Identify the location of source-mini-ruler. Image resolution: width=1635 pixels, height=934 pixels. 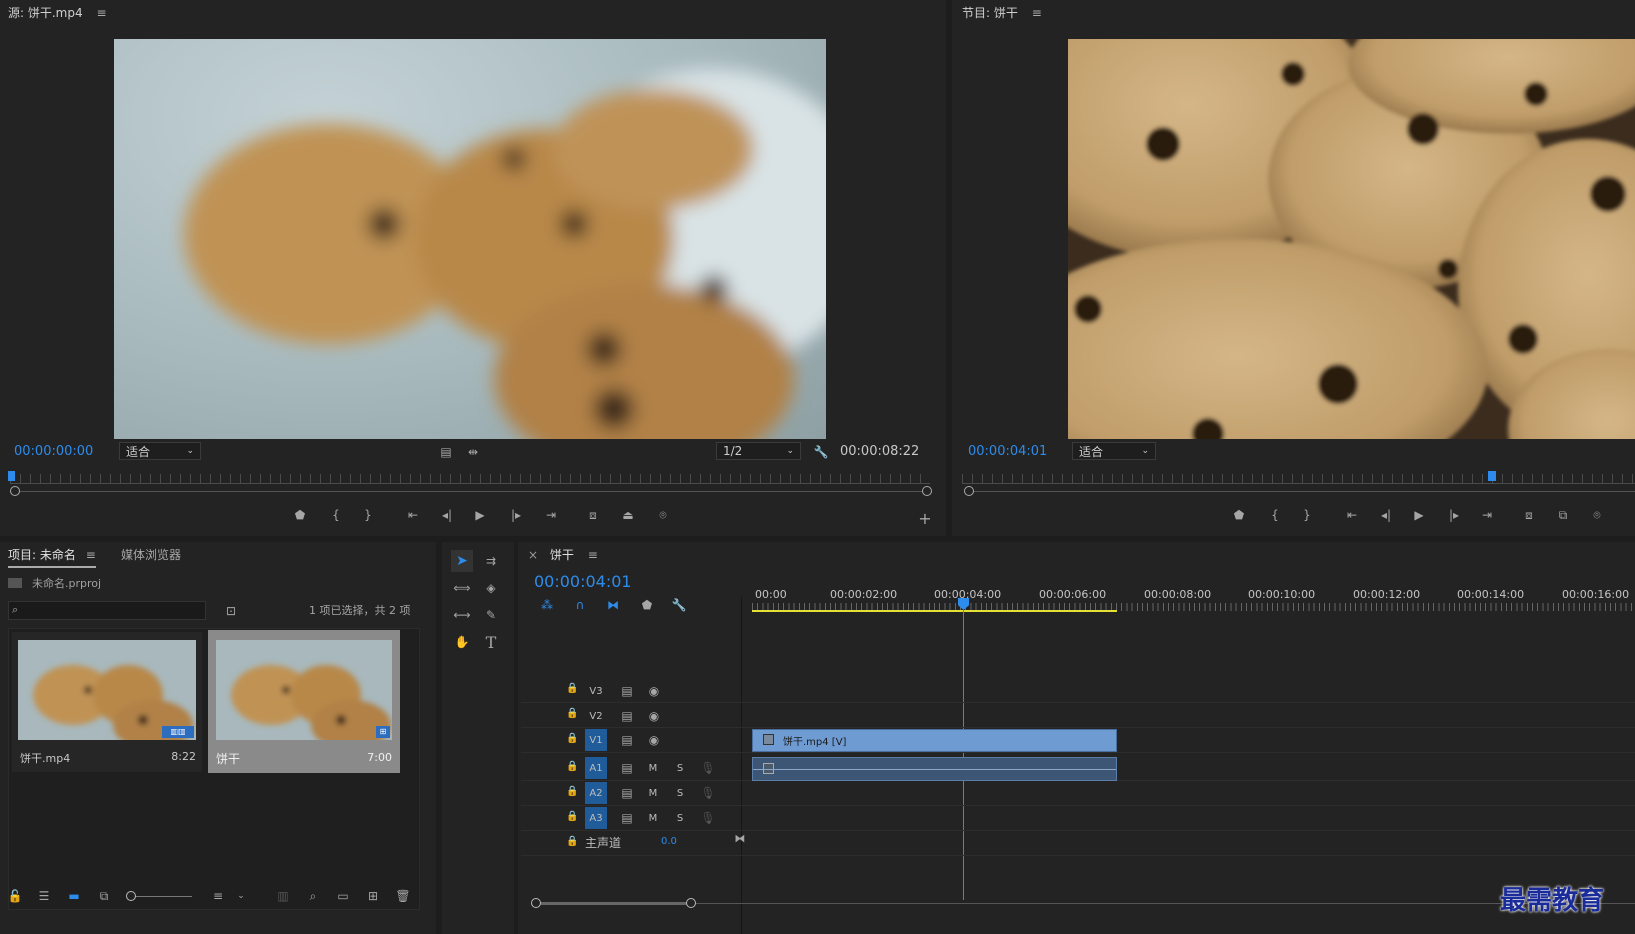
(470, 479).